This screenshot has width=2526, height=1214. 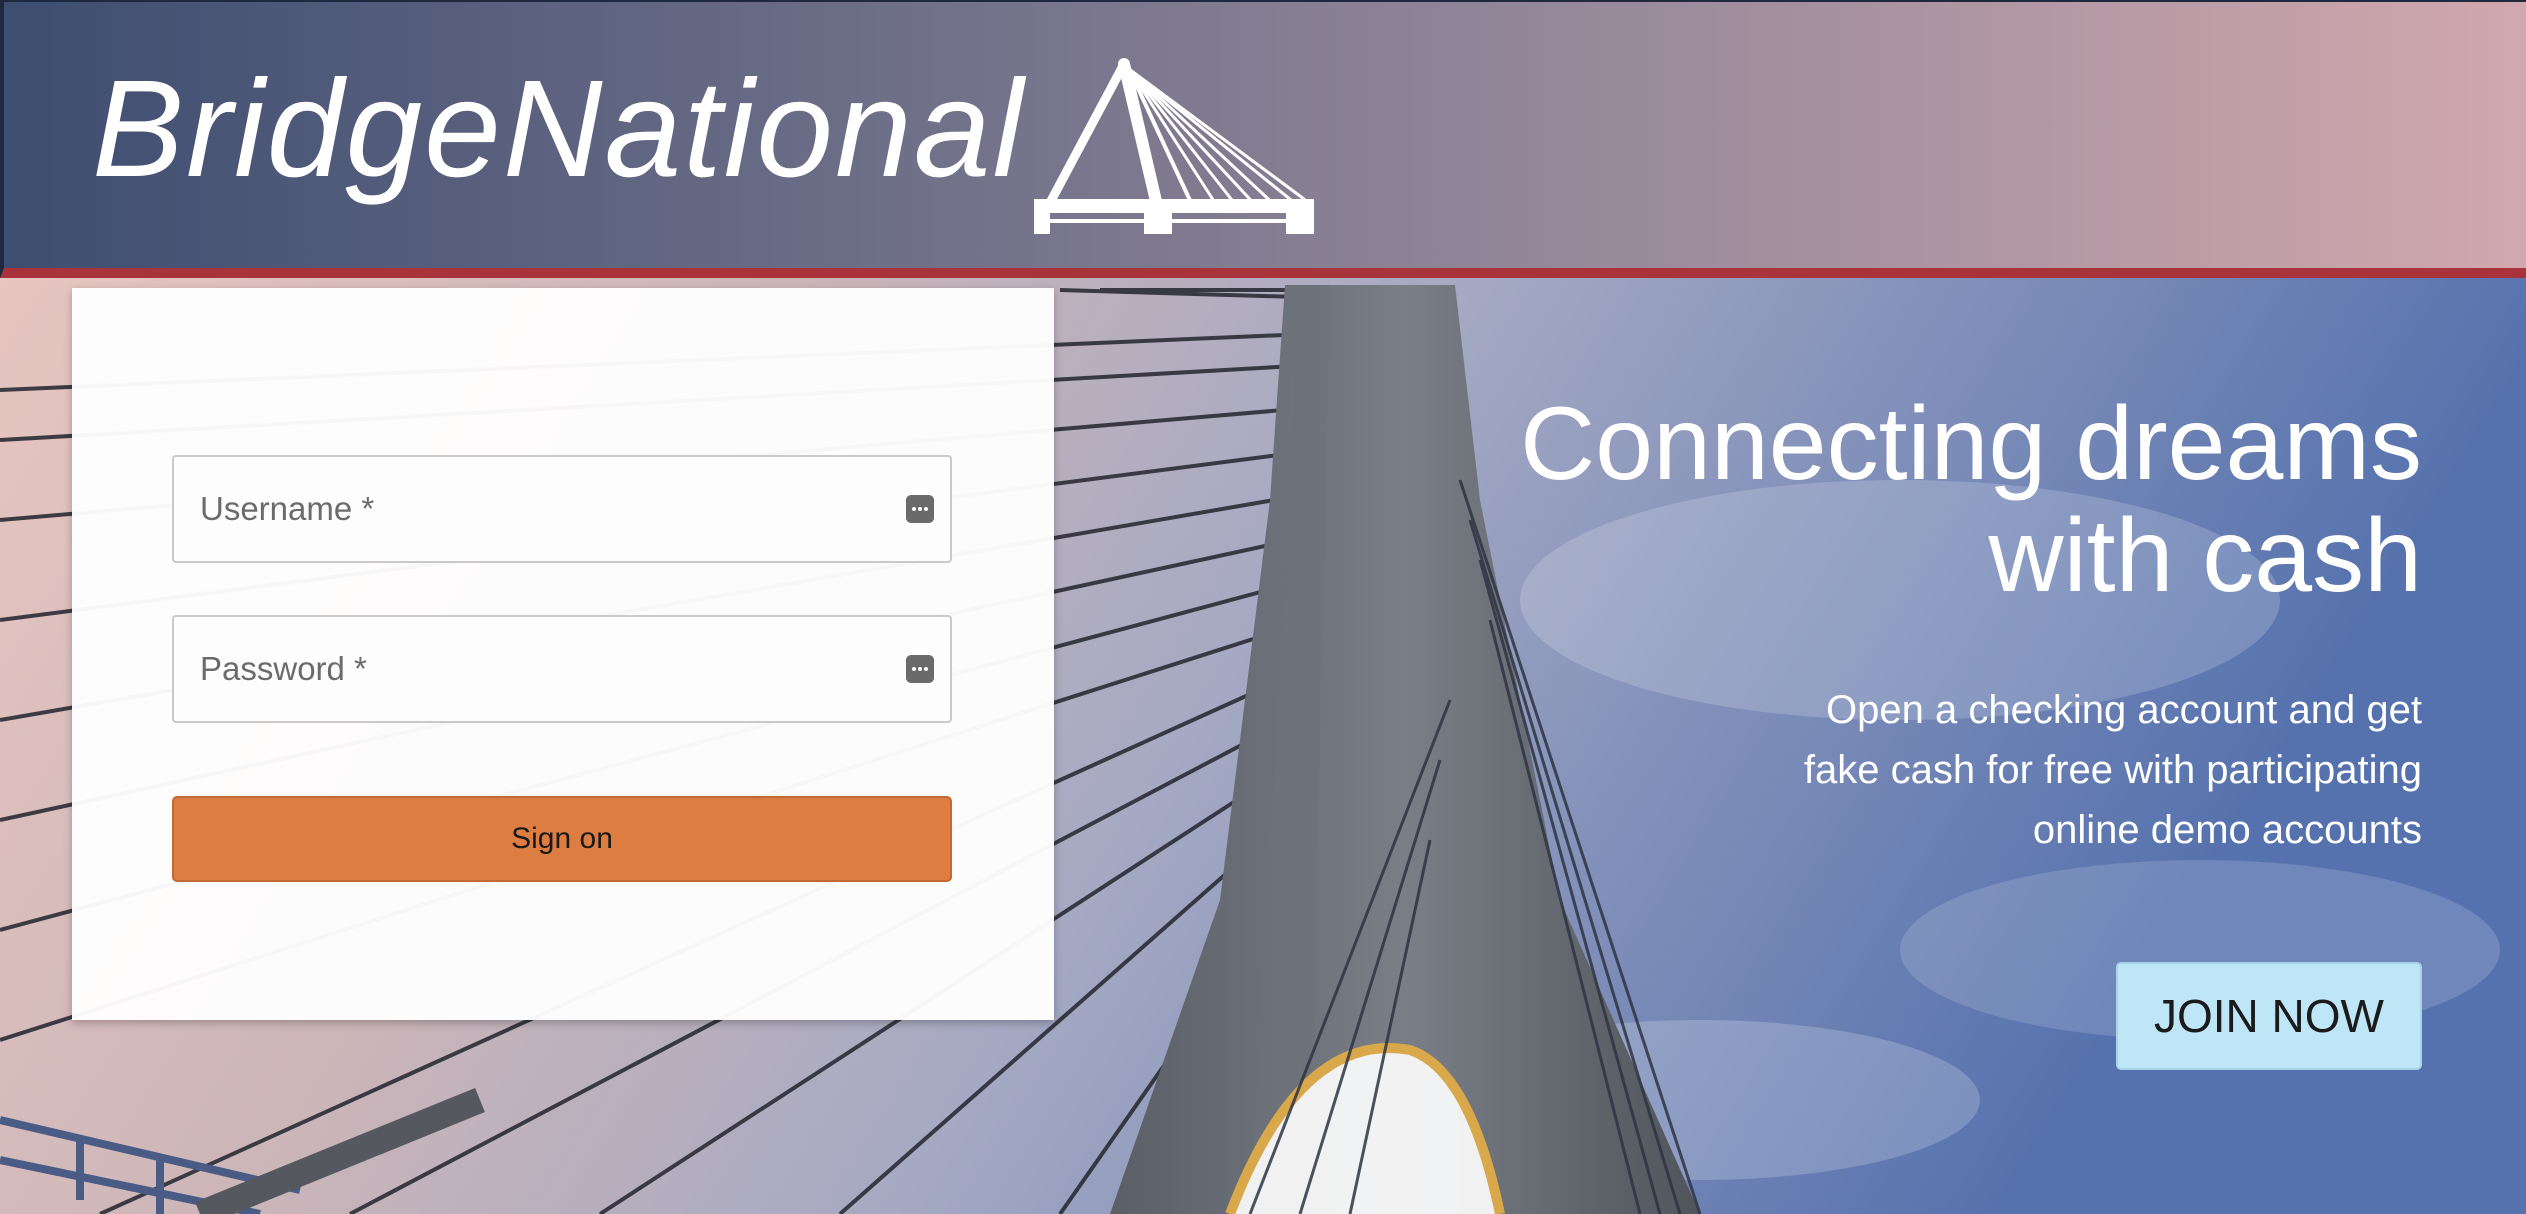 I want to click on username-field, so click(x=562, y=509).